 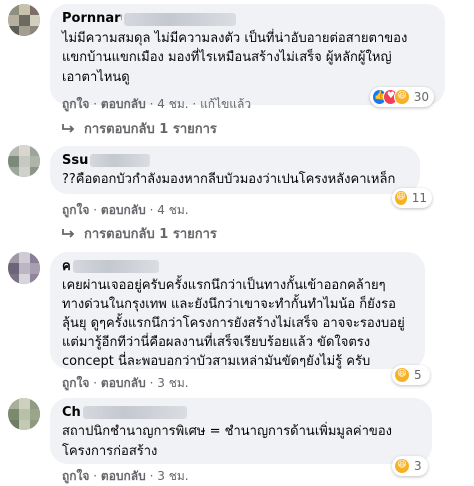 I want to click on comment-actions: ถูกใจ · ตอบกลับ · 4 ชม., so click(x=125, y=210).